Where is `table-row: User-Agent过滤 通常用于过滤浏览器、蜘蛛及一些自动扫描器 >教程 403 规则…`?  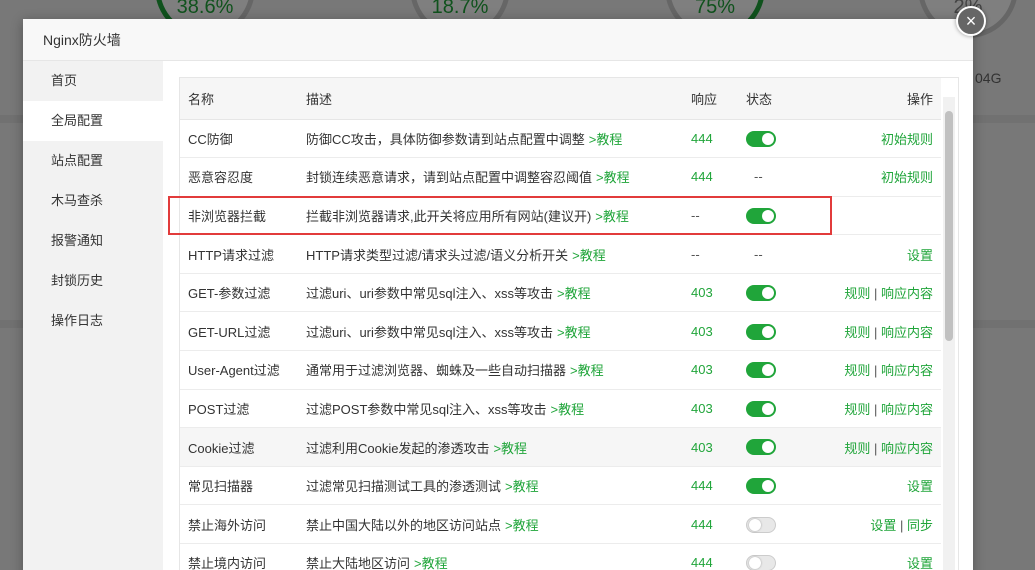 table-row: User-Agent过滤 通常用于过滤浏览器、蜘蛛及一些自动扫描器 >教程 403 规则… is located at coordinates (560, 370).